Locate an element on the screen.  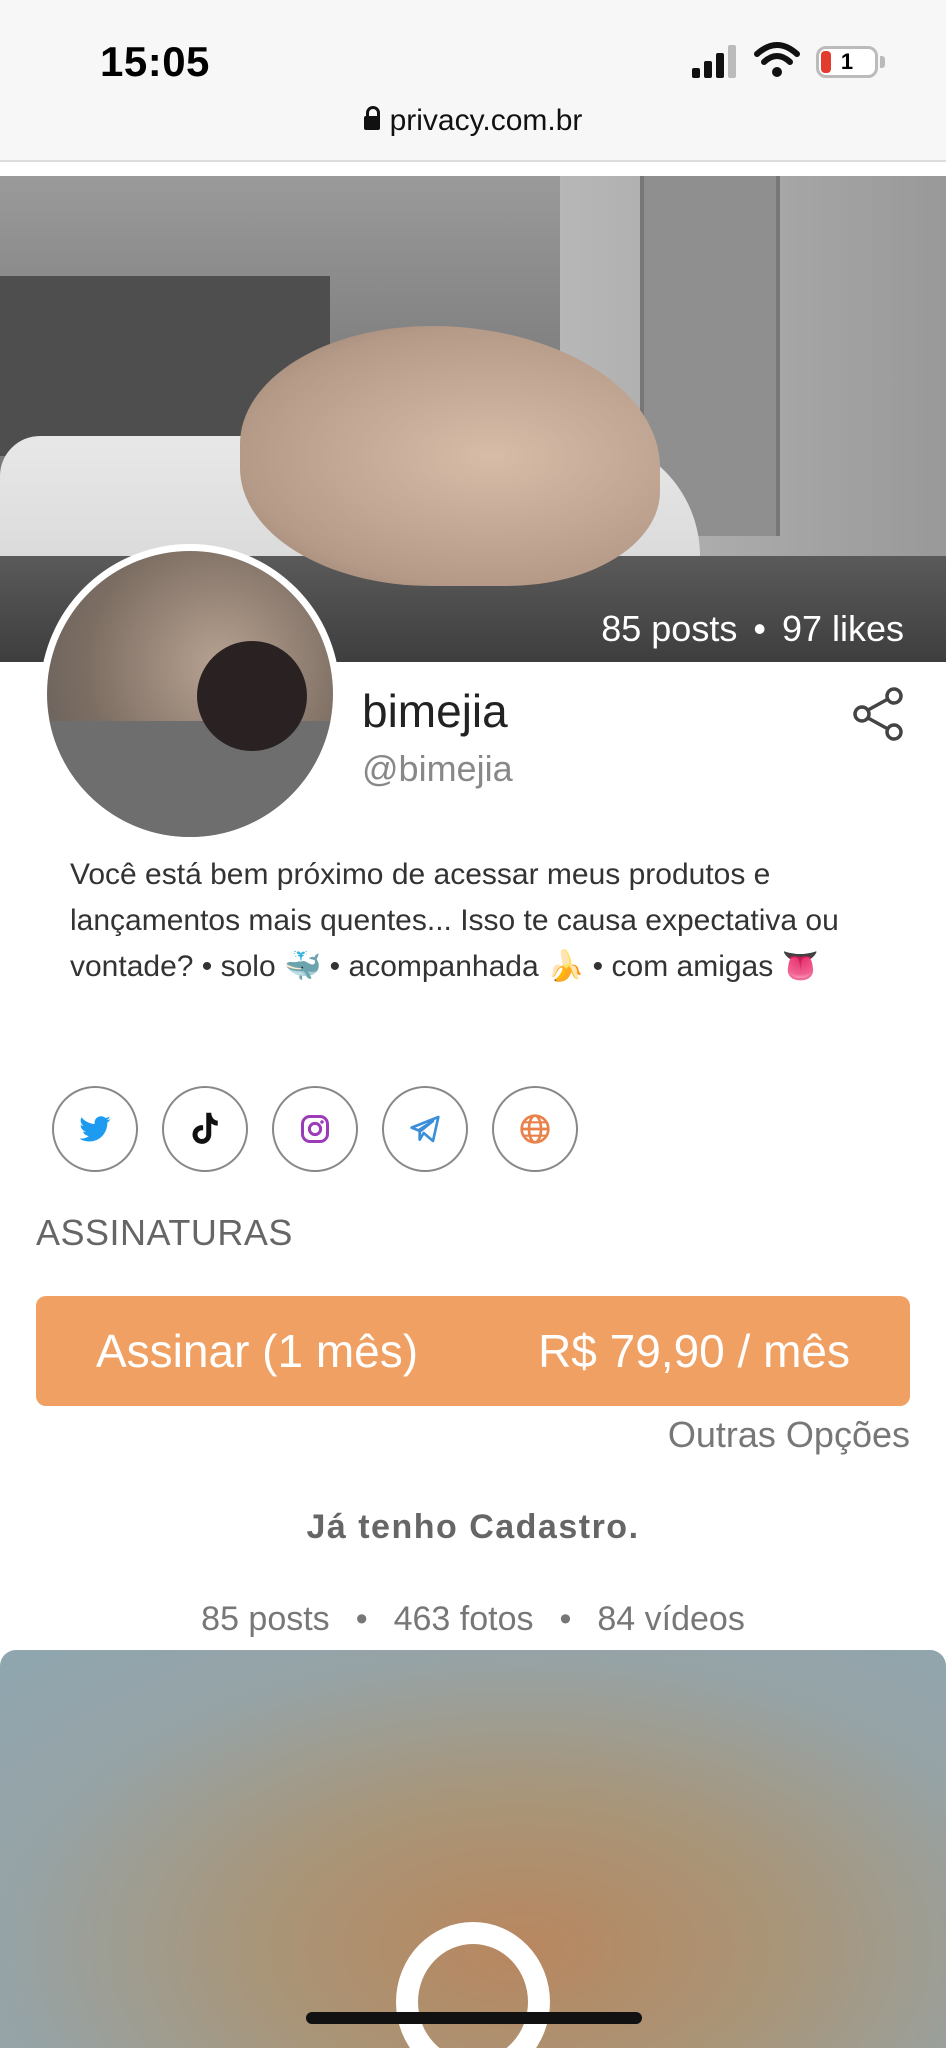
other-options-link: Outras Opções is located at coordinates (789, 1435).